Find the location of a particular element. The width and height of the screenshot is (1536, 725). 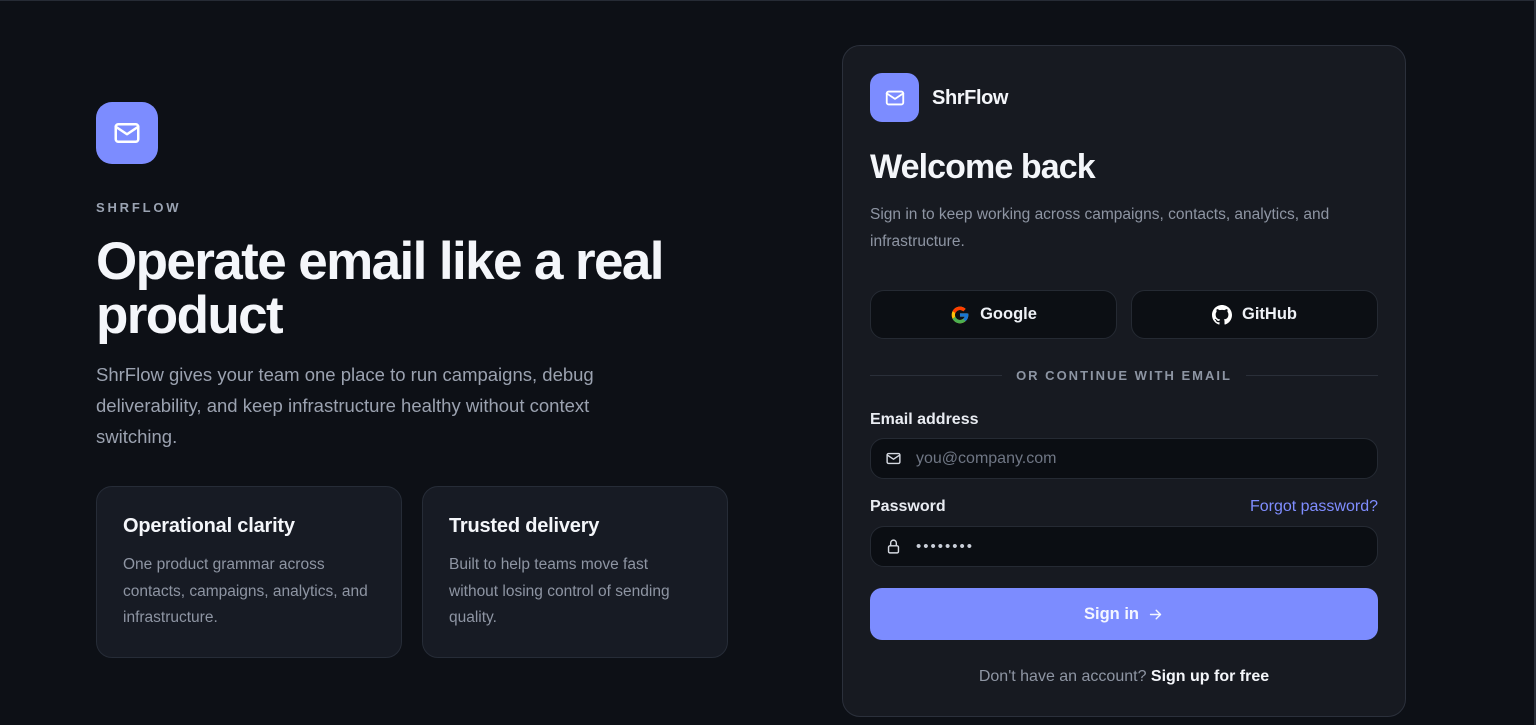

password-input is located at coordinates (1145, 546).